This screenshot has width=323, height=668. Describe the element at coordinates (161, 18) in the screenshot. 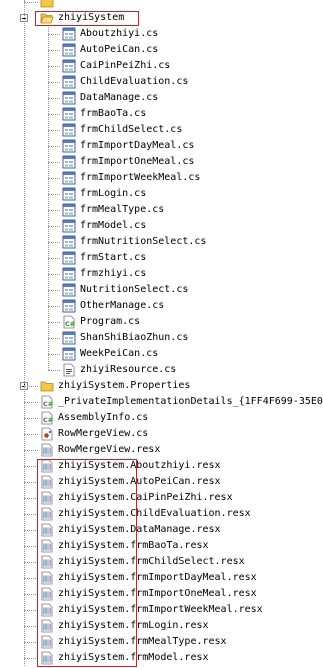

I see `tree-folder-zhiyisystem: zhiyiSystem` at that location.